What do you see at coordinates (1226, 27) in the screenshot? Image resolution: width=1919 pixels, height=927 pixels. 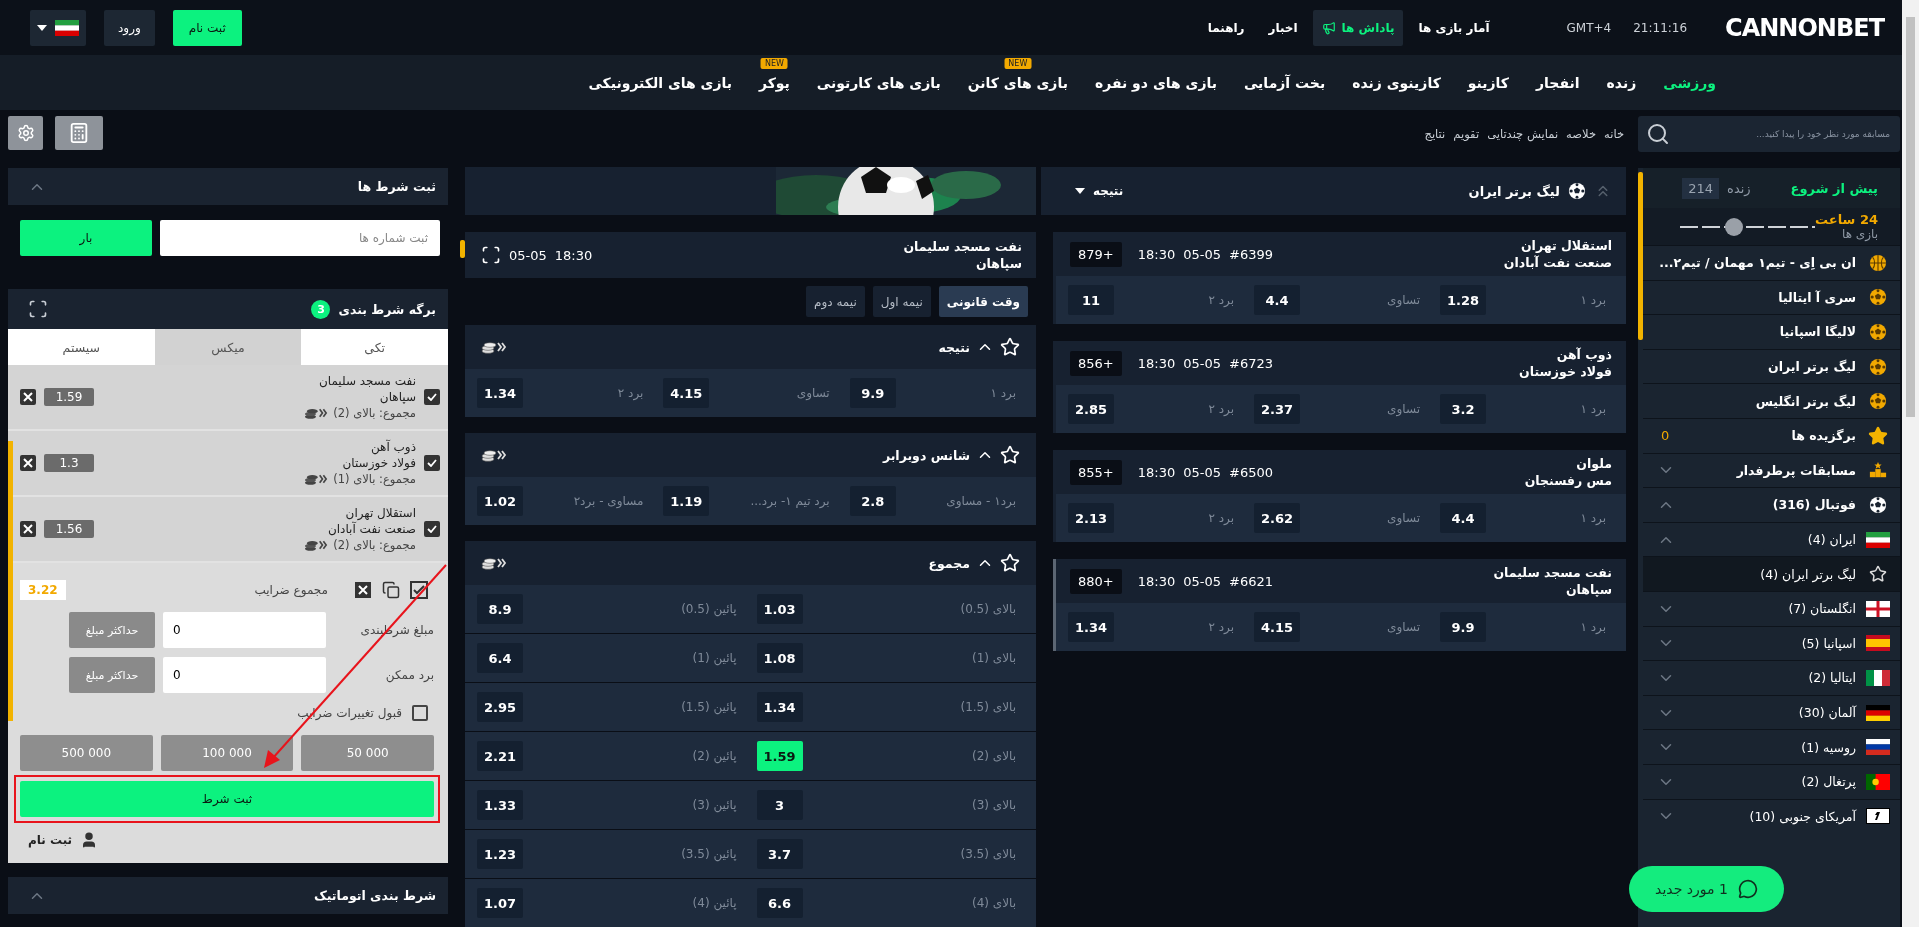 I see `header-link: راهنما` at bounding box center [1226, 27].